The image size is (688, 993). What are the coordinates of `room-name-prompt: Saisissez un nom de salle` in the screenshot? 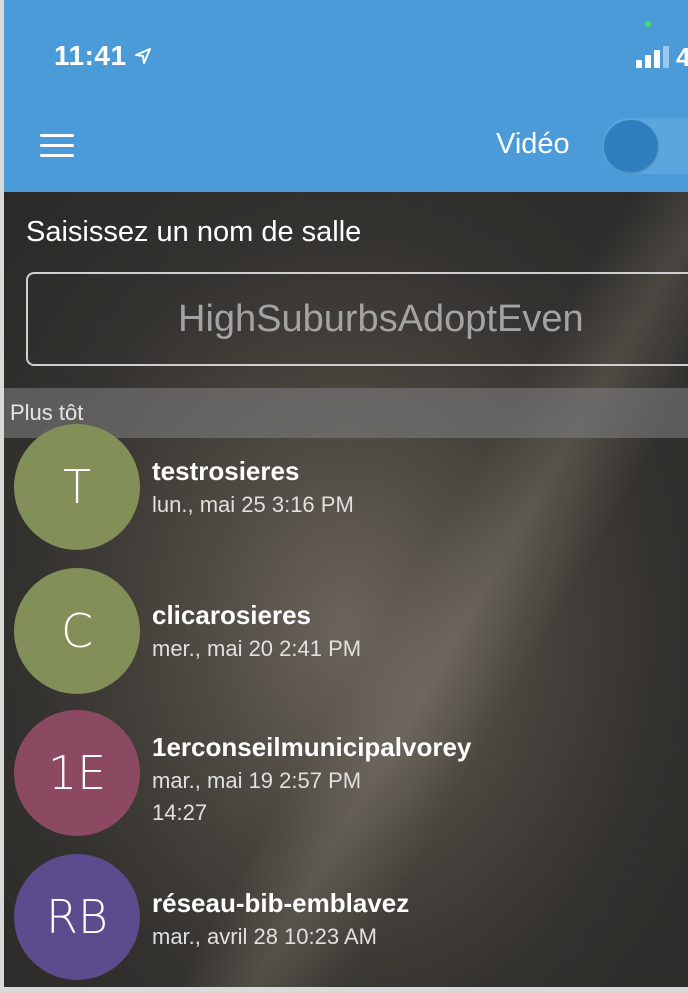 It's located at (194, 232).